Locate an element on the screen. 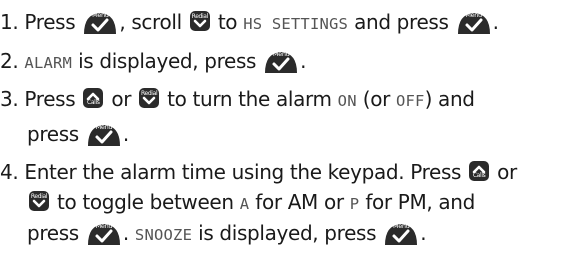  display-text-p: P is located at coordinates (354, 204).